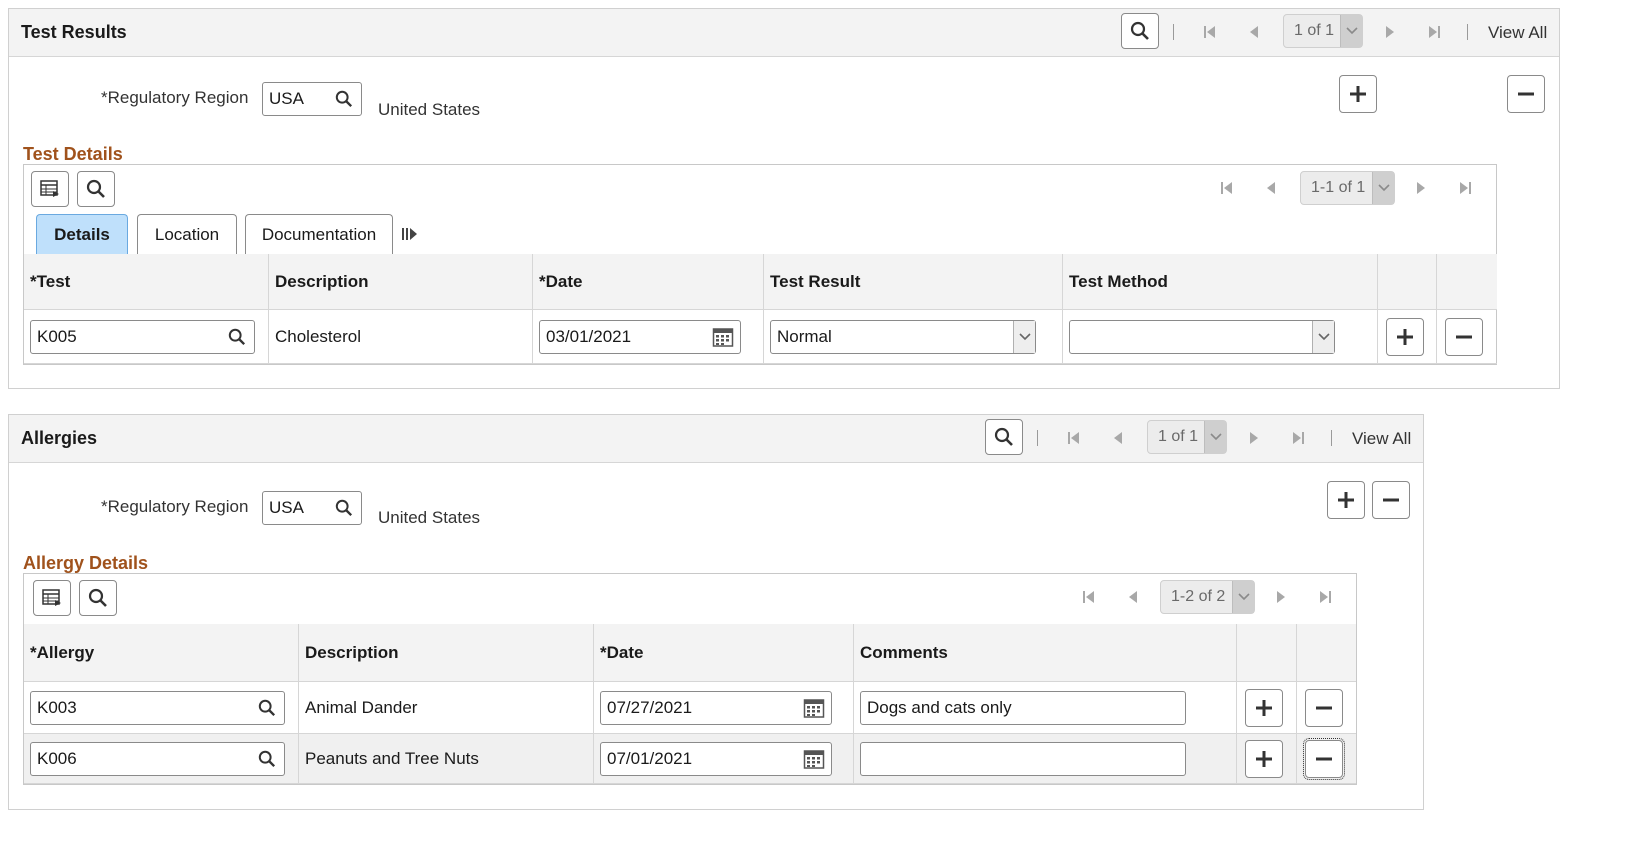 This screenshot has width=1630, height=849. What do you see at coordinates (1023, 707) in the screenshot?
I see `allergy-comments-field: Dogs and cats only` at bounding box center [1023, 707].